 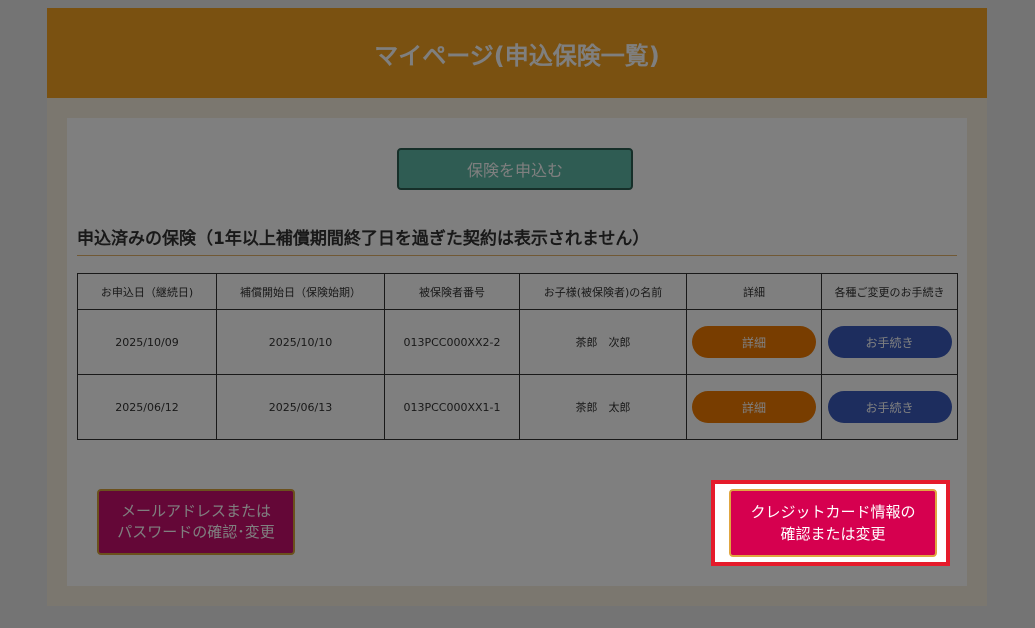 What do you see at coordinates (147, 407) in the screenshot?
I see `applied-date-cell: 2025/06/12` at bounding box center [147, 407].